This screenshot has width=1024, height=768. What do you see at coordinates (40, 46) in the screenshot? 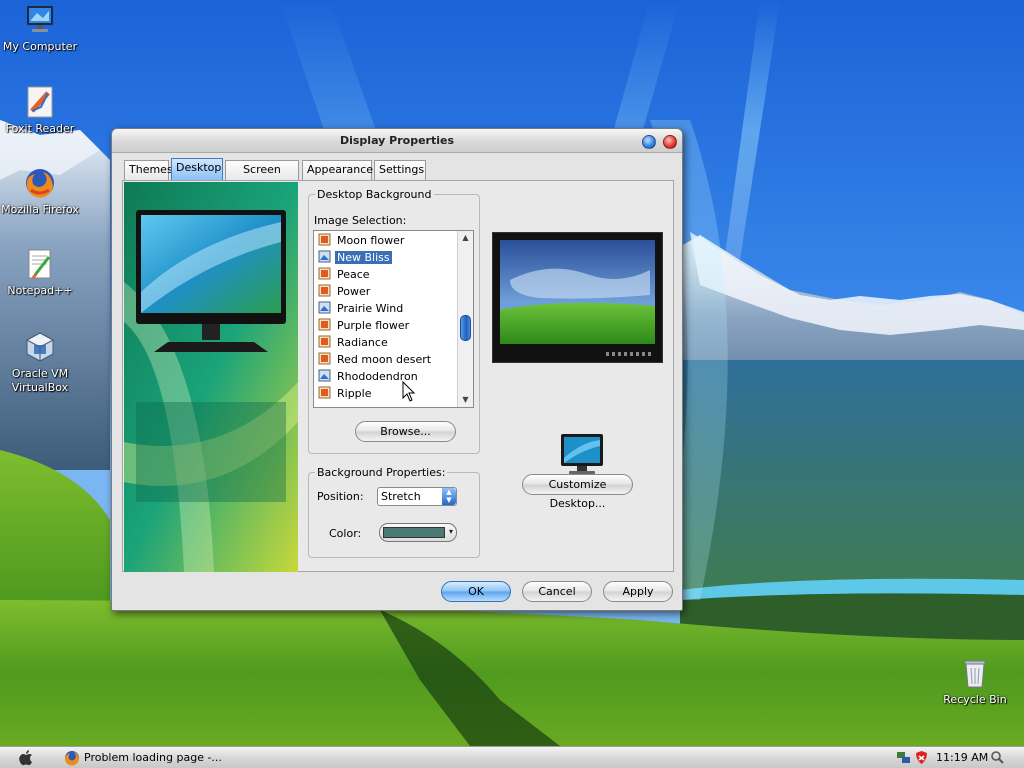
I see `desktop-icon-label: My Computer` at bounding box center [40, 46].